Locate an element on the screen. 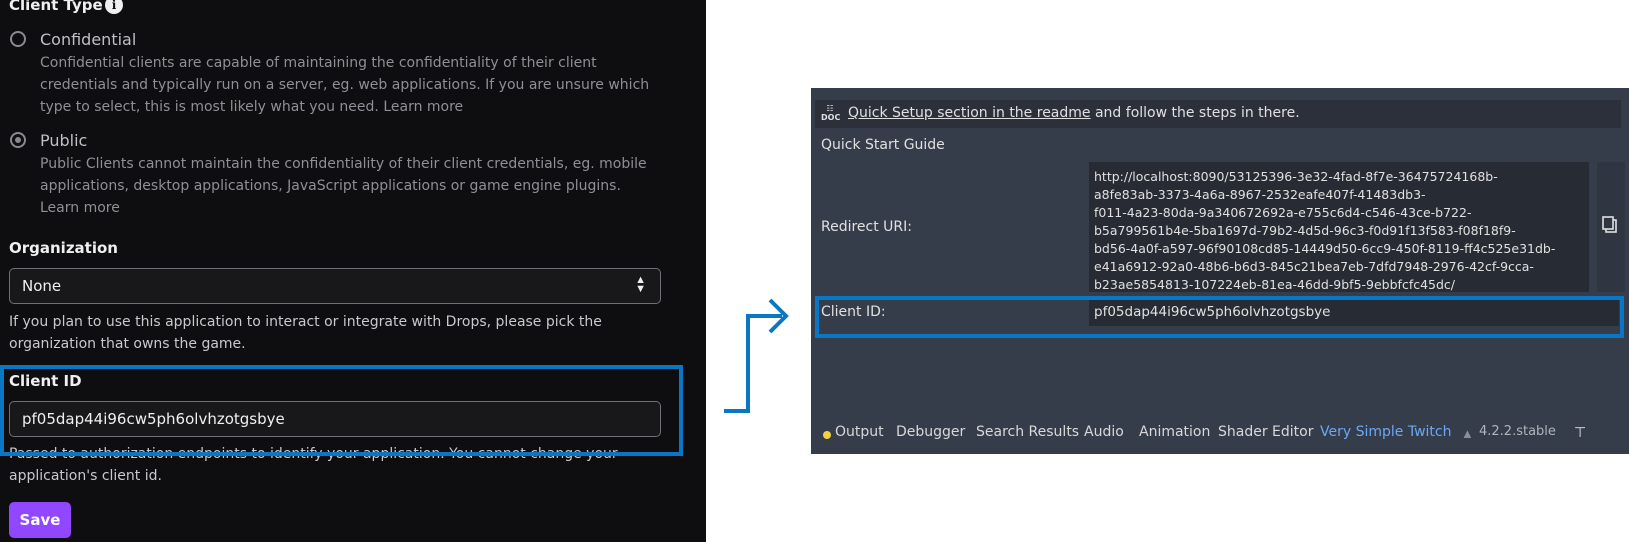 This screenshot has height=542, width=1629. help-line: organization that owns the game. is located at coordinates (127, 344).